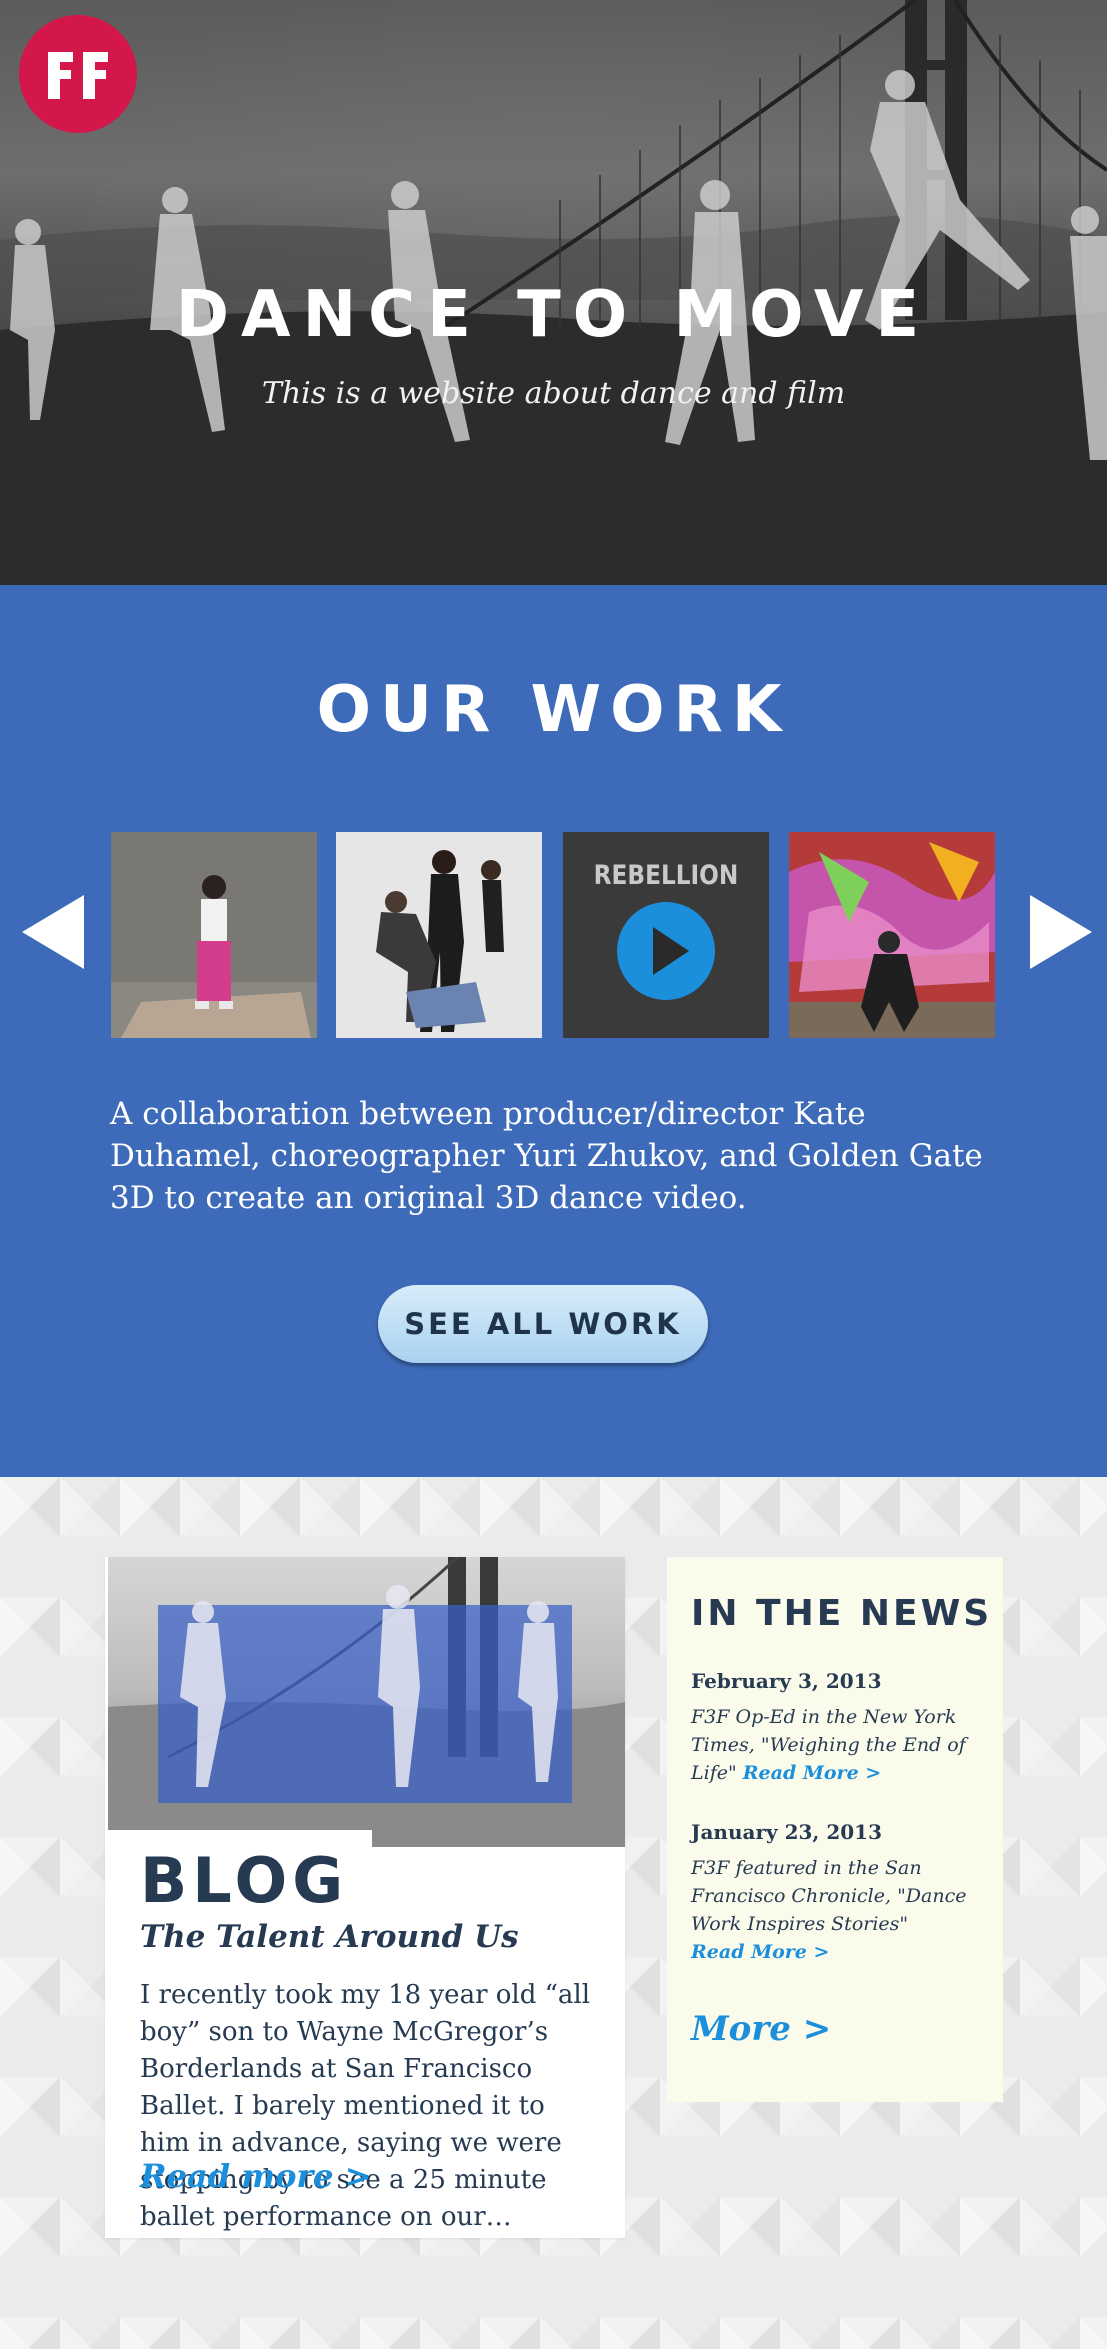 Image resolution: width=1107 pixels, height=2349 pixels. I want to click on graffiti-dancer-photo-icon, so click(892, 935).